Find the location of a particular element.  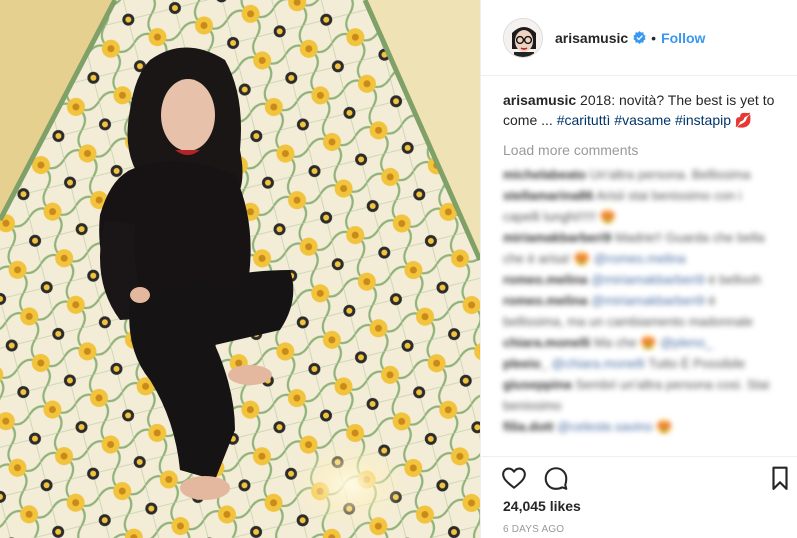

post-actions-bar is located at coordinates (639, 476).